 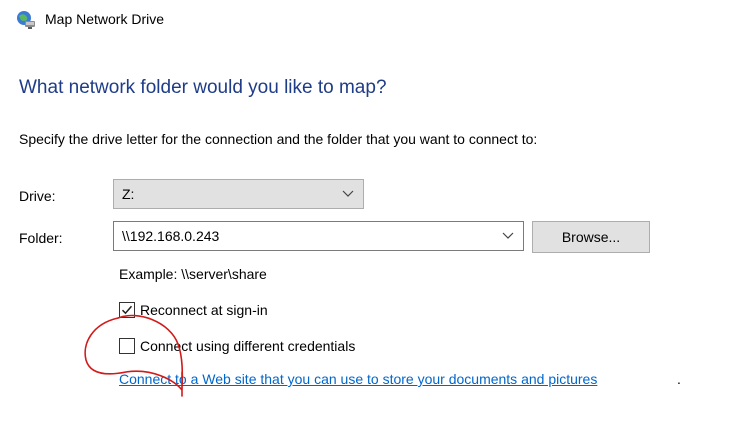 What do you see at coordinates (128, 194) in the screenshot?
I see `drive-select-value: Z:` at bounding box center [128, 194].